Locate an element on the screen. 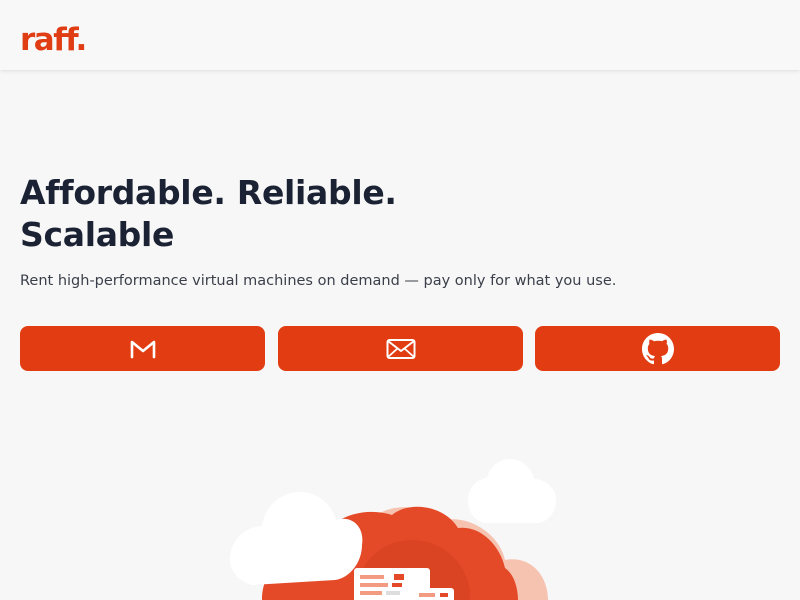 This screenshot has height=600, width=800. gmail-icon is located at coordinates (142, 349).